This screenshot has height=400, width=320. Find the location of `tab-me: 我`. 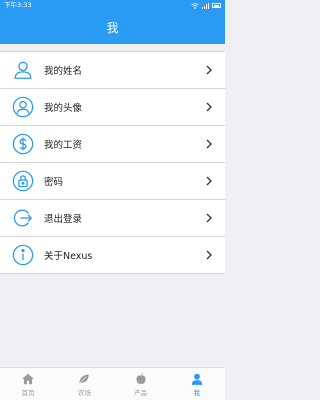

tab-me: 我 is located at coordinates (197, 384).